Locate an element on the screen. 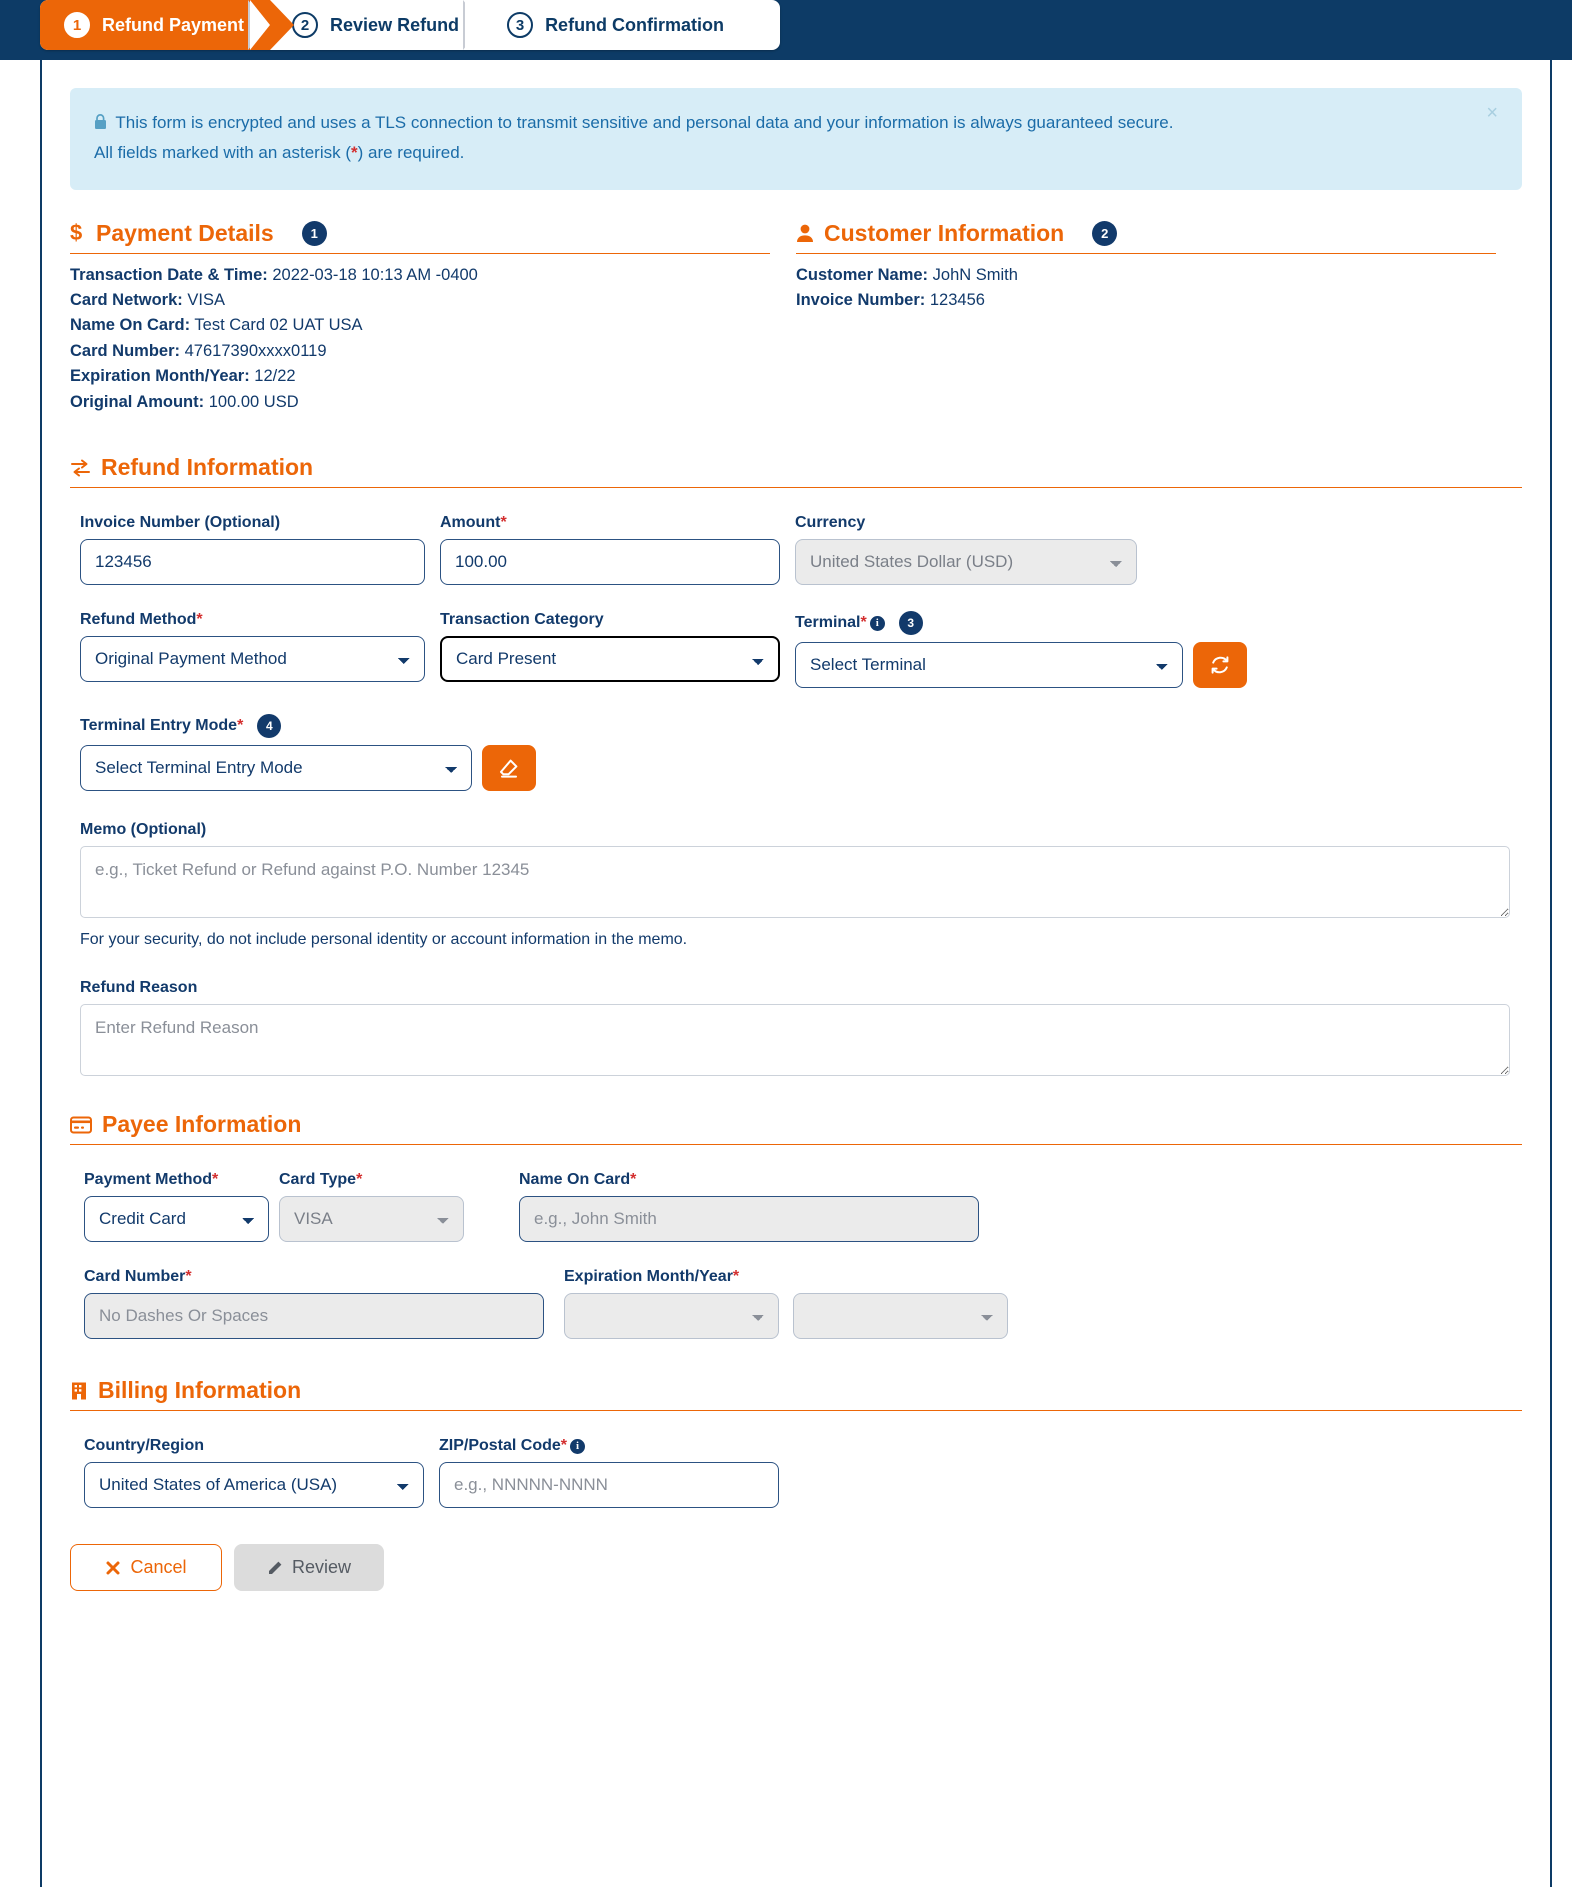  card-type-value: VISA is located at coordinates (313, 1219).